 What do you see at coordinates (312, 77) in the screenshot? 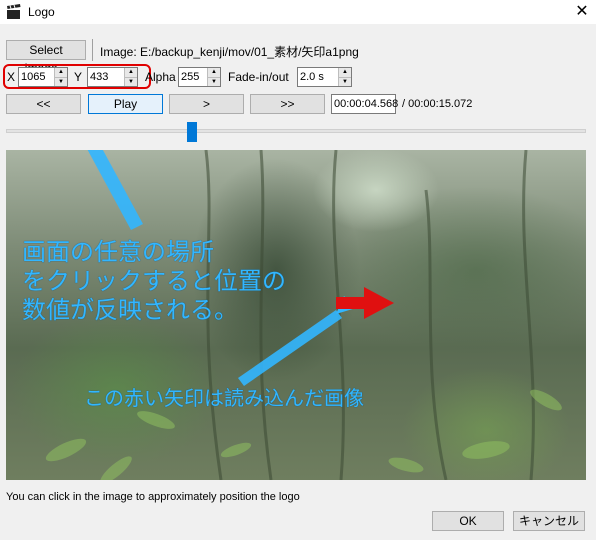
I see `fade-value: 2.0 s` at bounding box center [312, 77].